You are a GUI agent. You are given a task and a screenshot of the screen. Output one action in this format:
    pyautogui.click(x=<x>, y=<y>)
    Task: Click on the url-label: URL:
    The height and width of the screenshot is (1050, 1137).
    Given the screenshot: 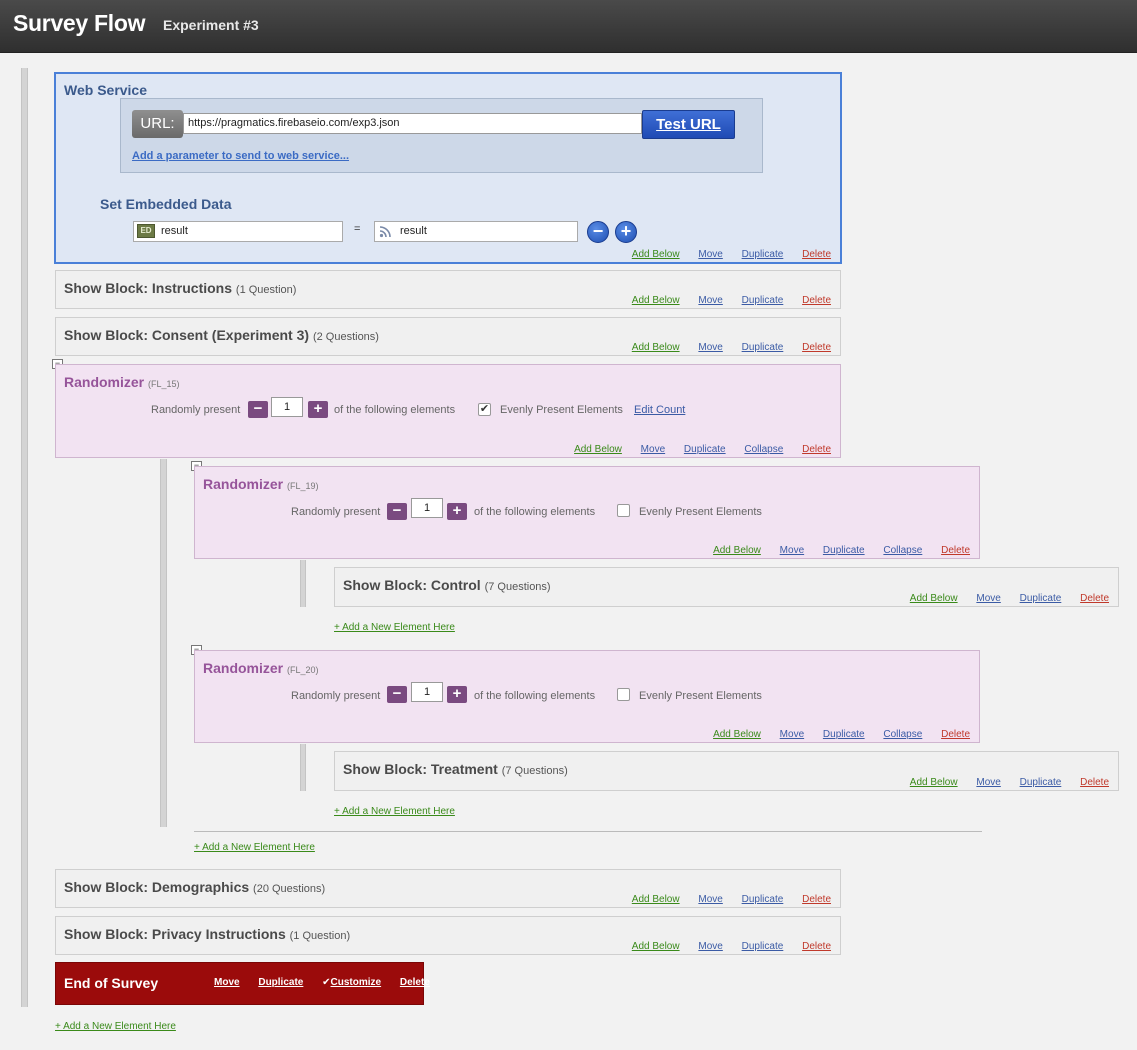 What is the action you would take?
    pyautogui.click(x=157, y=124)
    